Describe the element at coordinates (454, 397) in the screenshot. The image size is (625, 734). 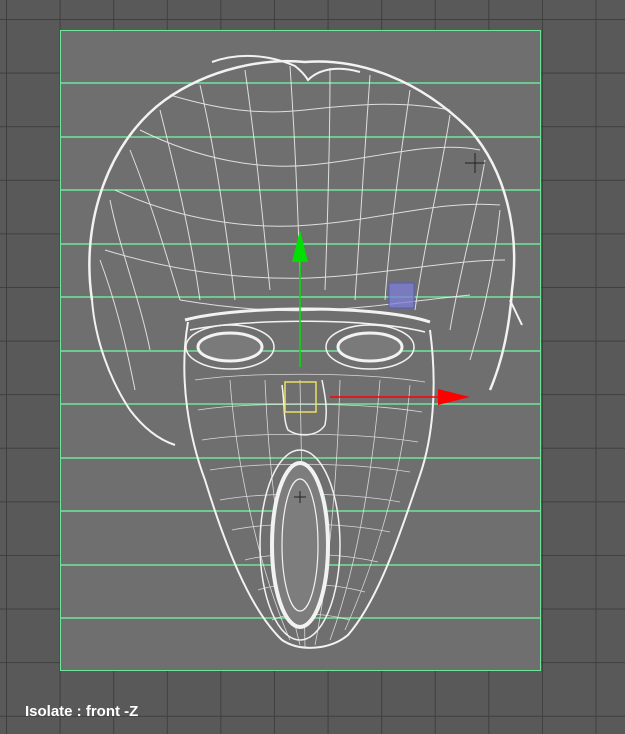
I see `x-axis-arrow-icon` at that location.